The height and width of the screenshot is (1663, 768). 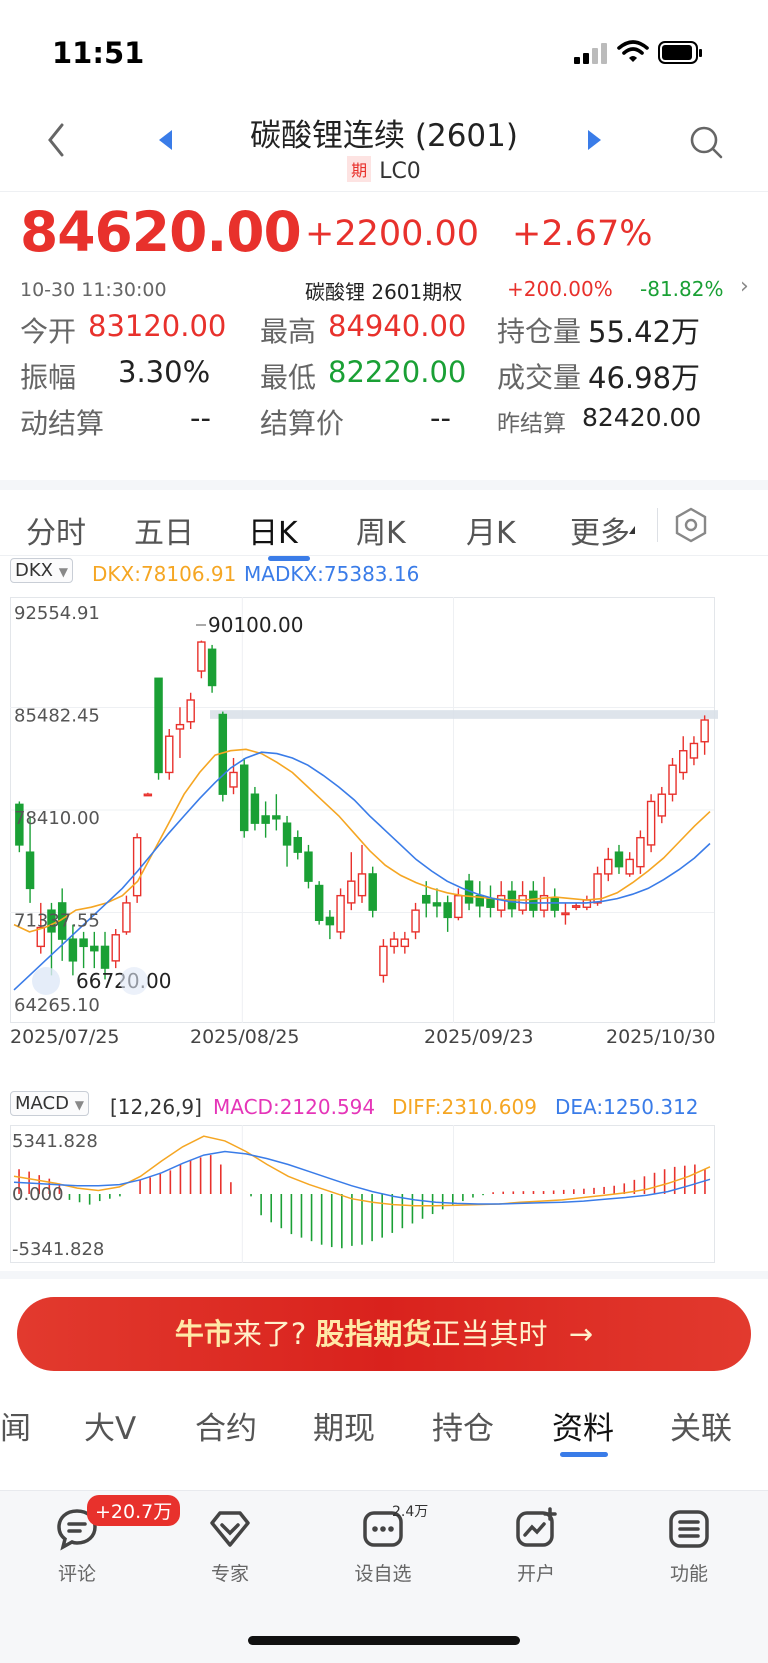 What do you see at coordinates (373, 1334) in the screenshot?
I see `banner-text-3: 股指期货` at bounding box center [373, 1334].